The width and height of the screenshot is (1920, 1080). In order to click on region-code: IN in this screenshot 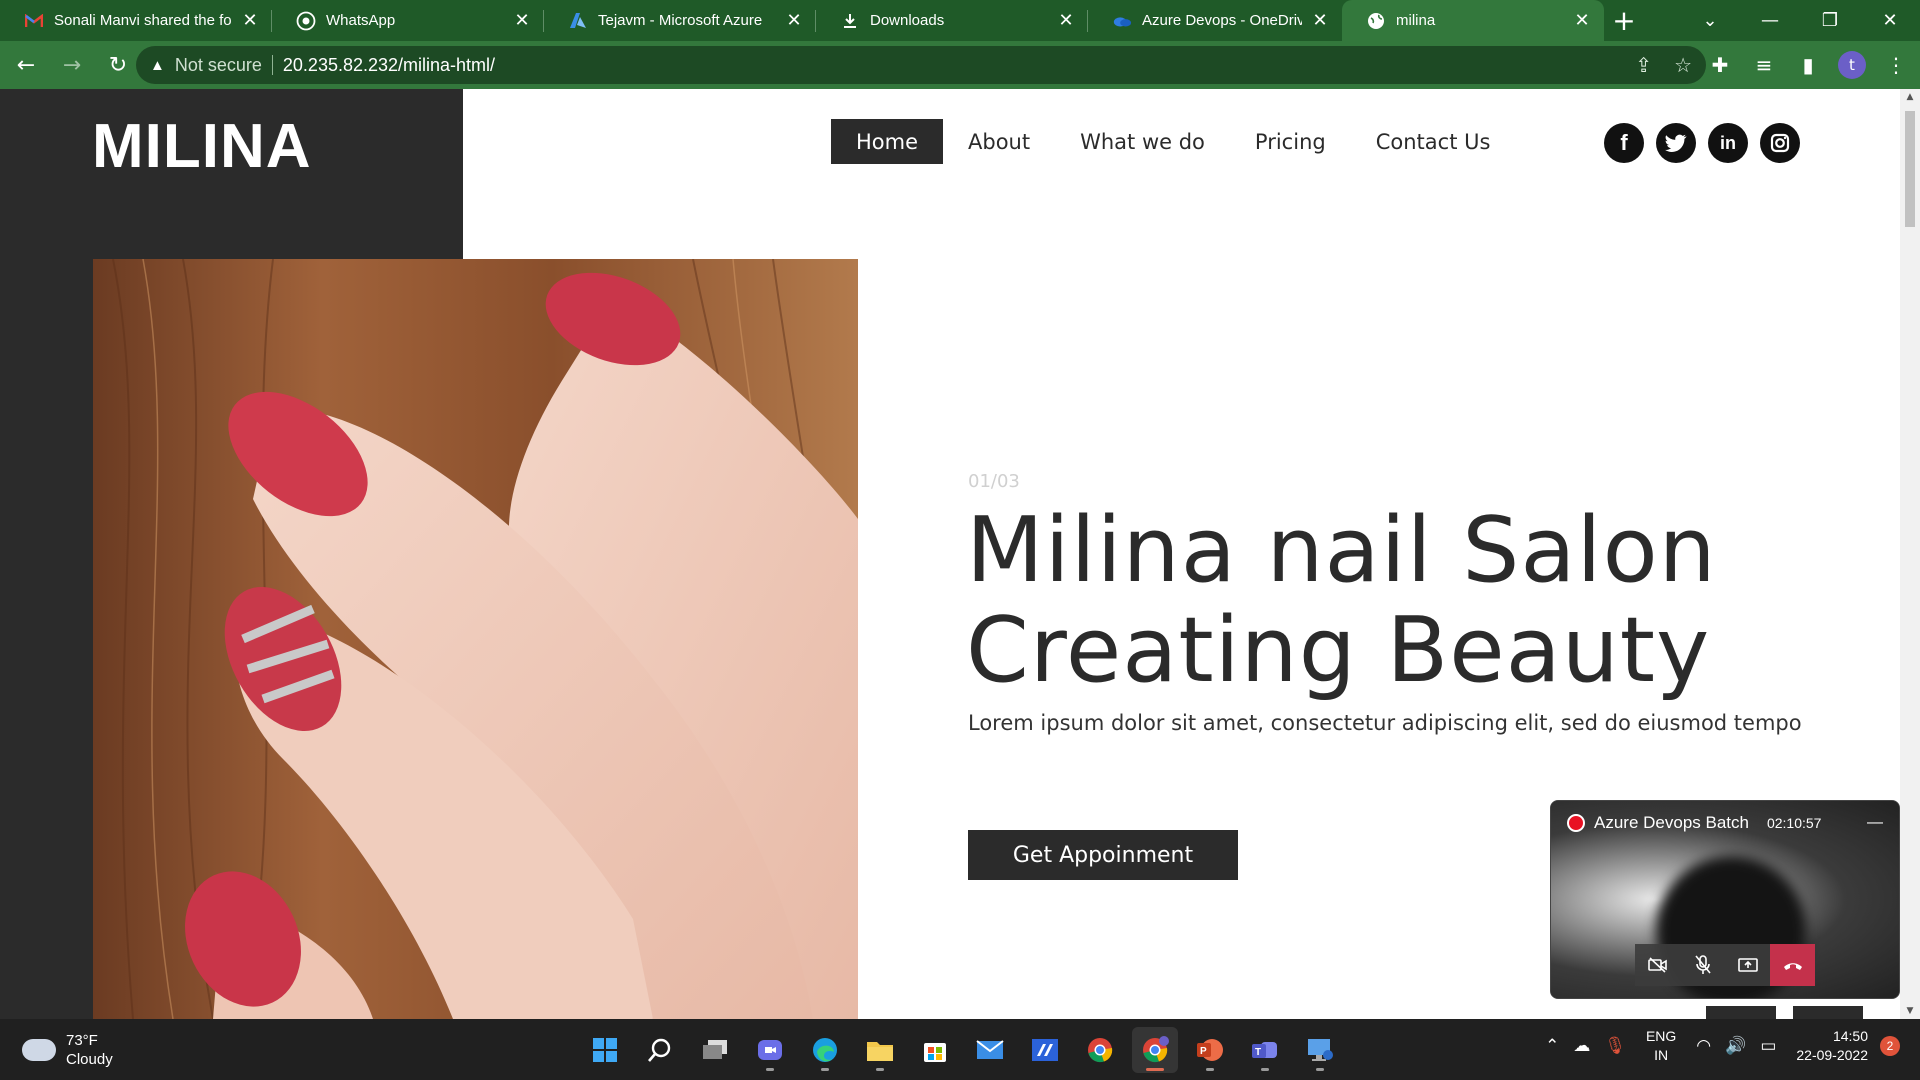, I will do `click(1661, 1055)`.